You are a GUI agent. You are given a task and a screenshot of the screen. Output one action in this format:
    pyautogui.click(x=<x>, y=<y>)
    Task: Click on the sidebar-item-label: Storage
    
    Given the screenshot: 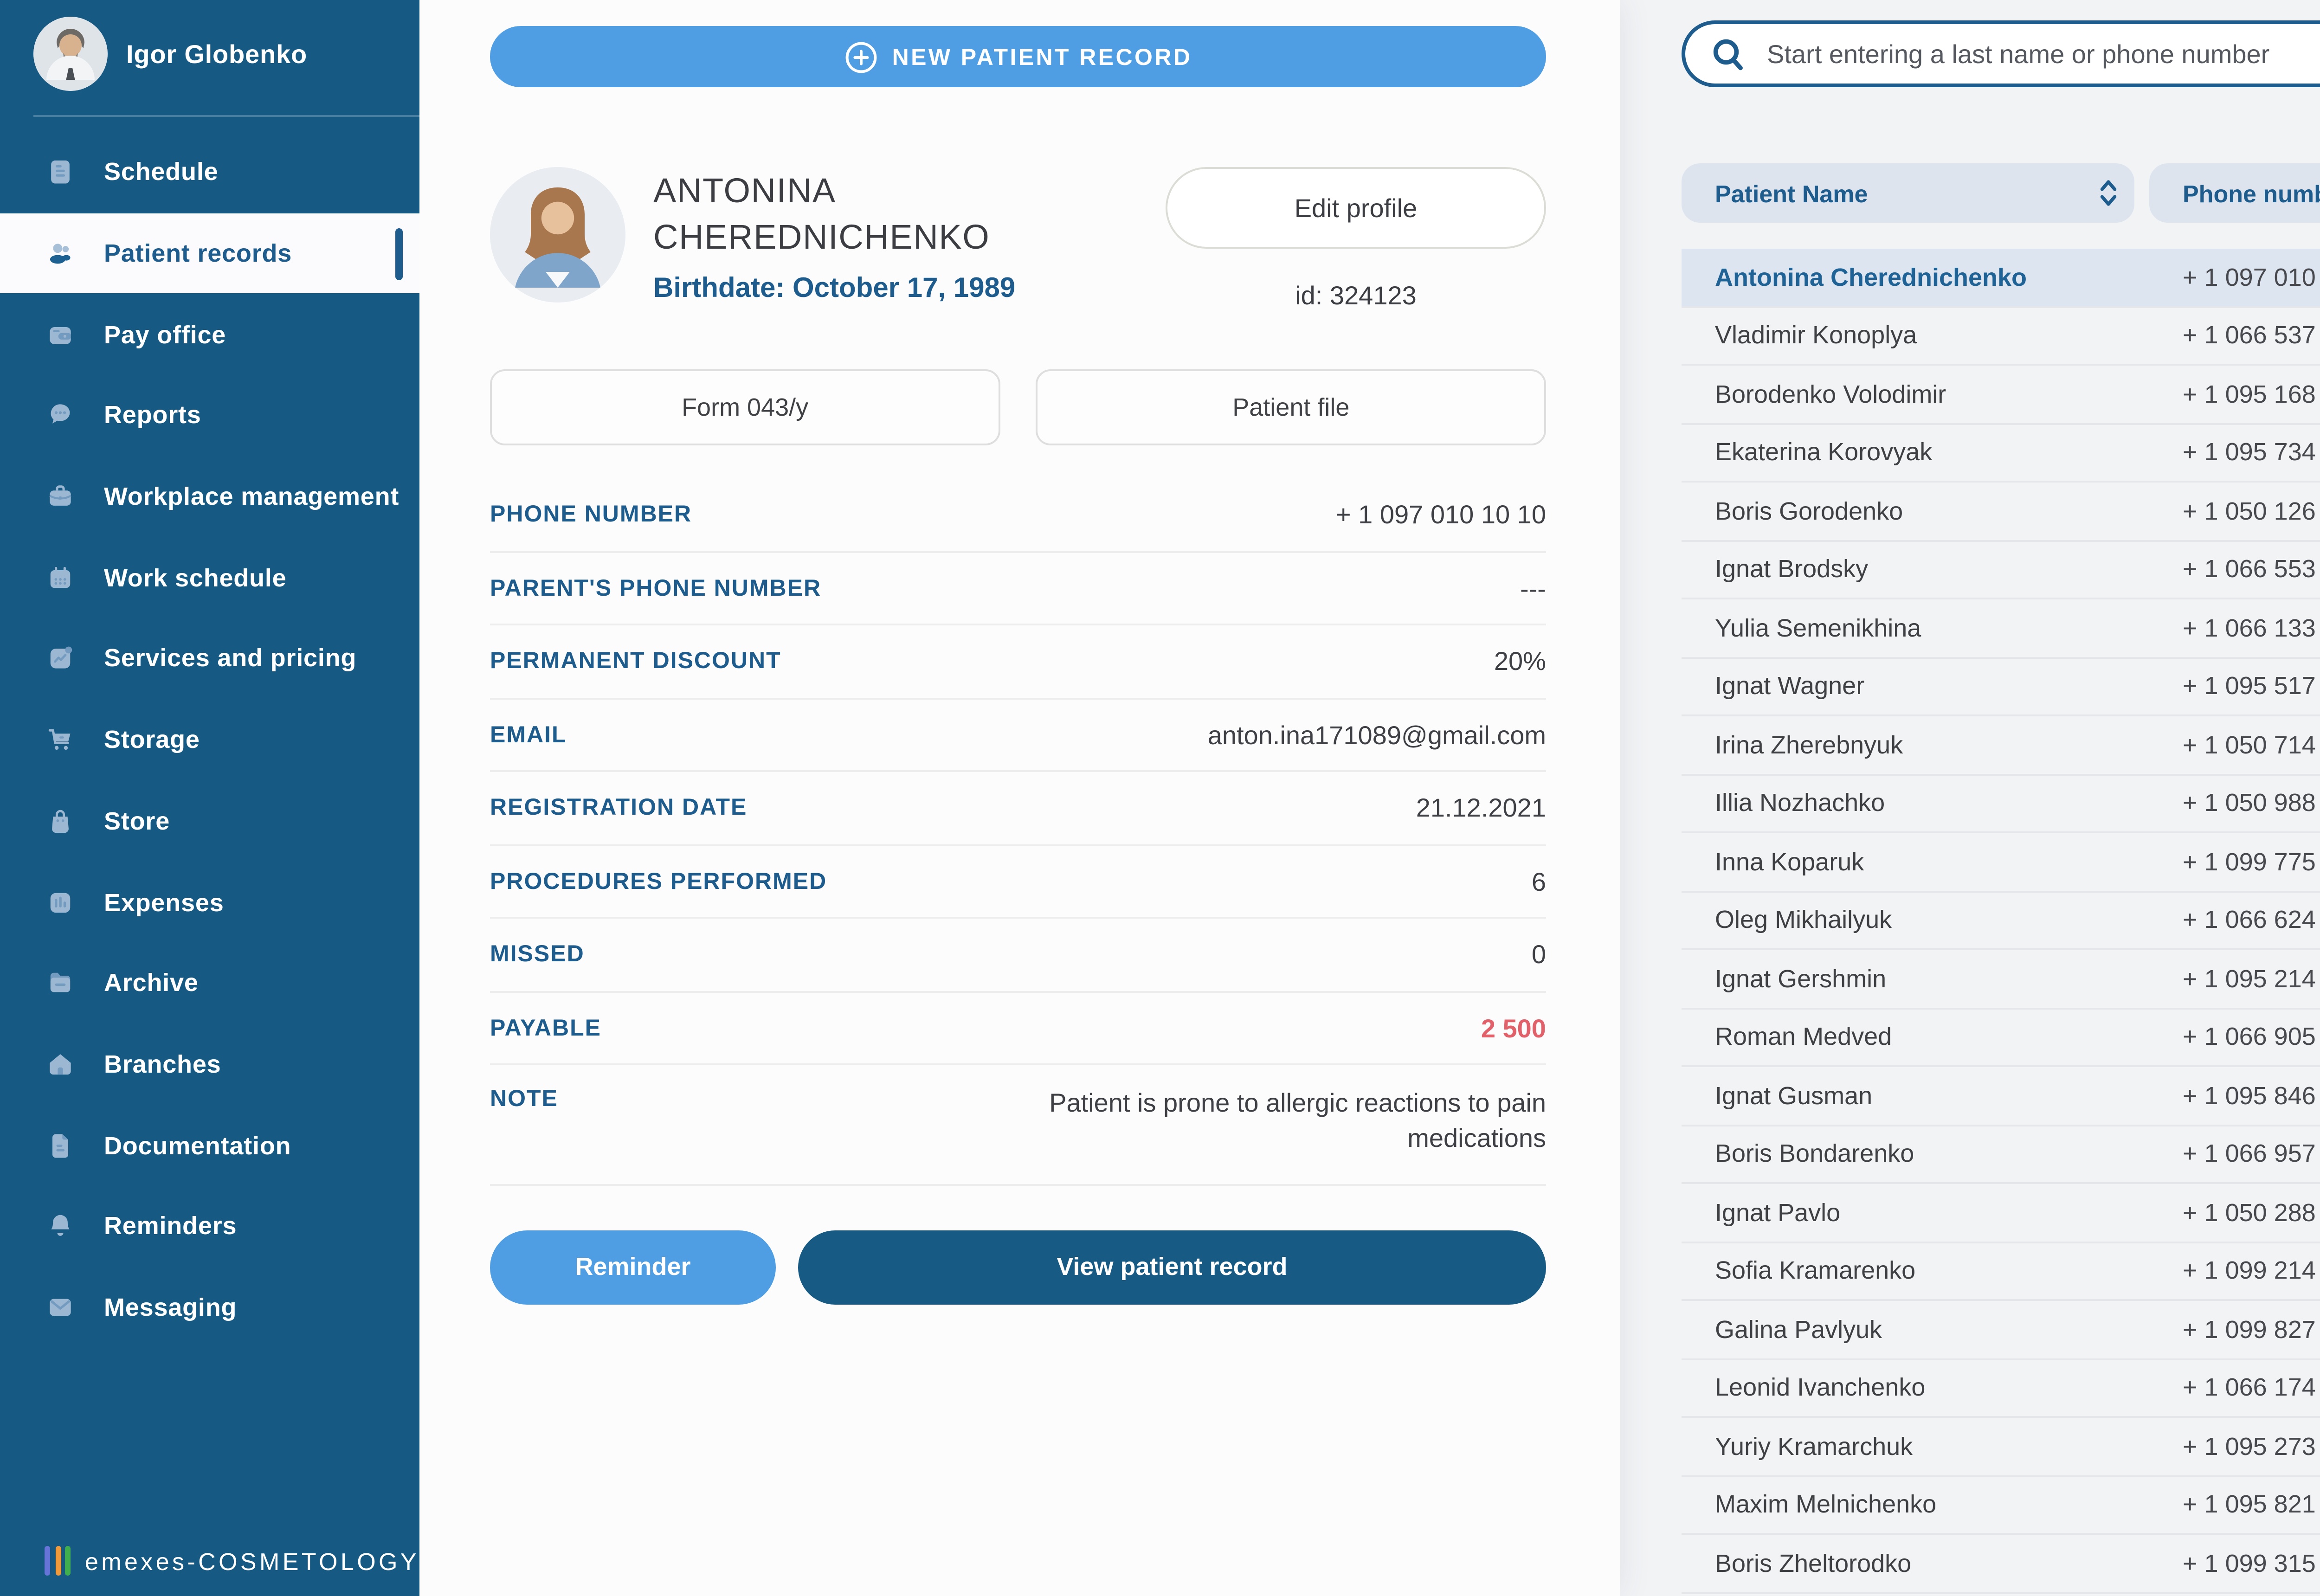 What is the action you would take?
    pyautogui.click(x=152, y=740)
    